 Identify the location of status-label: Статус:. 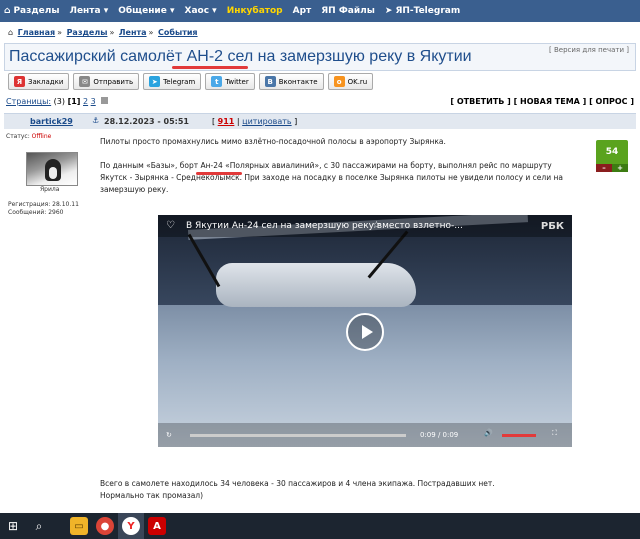
(18, 136).